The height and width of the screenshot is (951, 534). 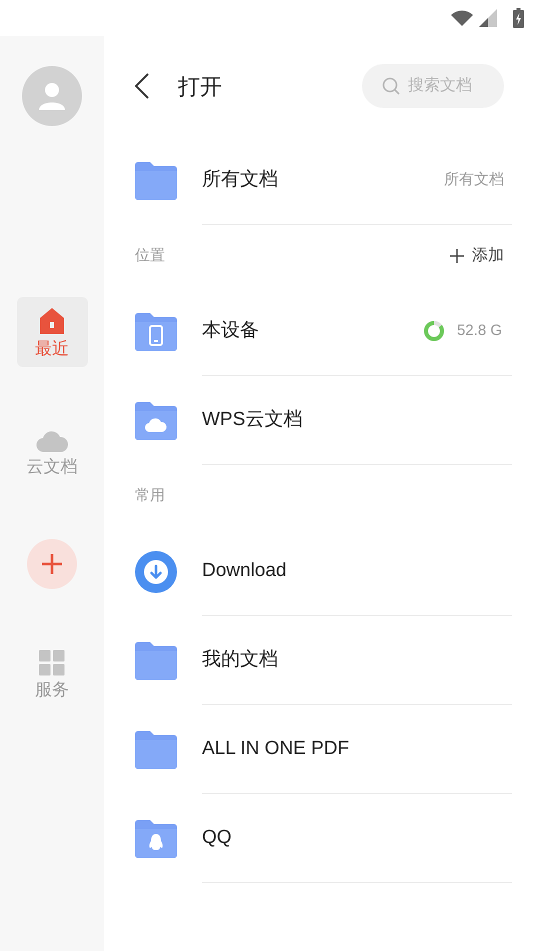 I want to click on item-label: ALL IN ONE PDF, so click(x=353, y=749).